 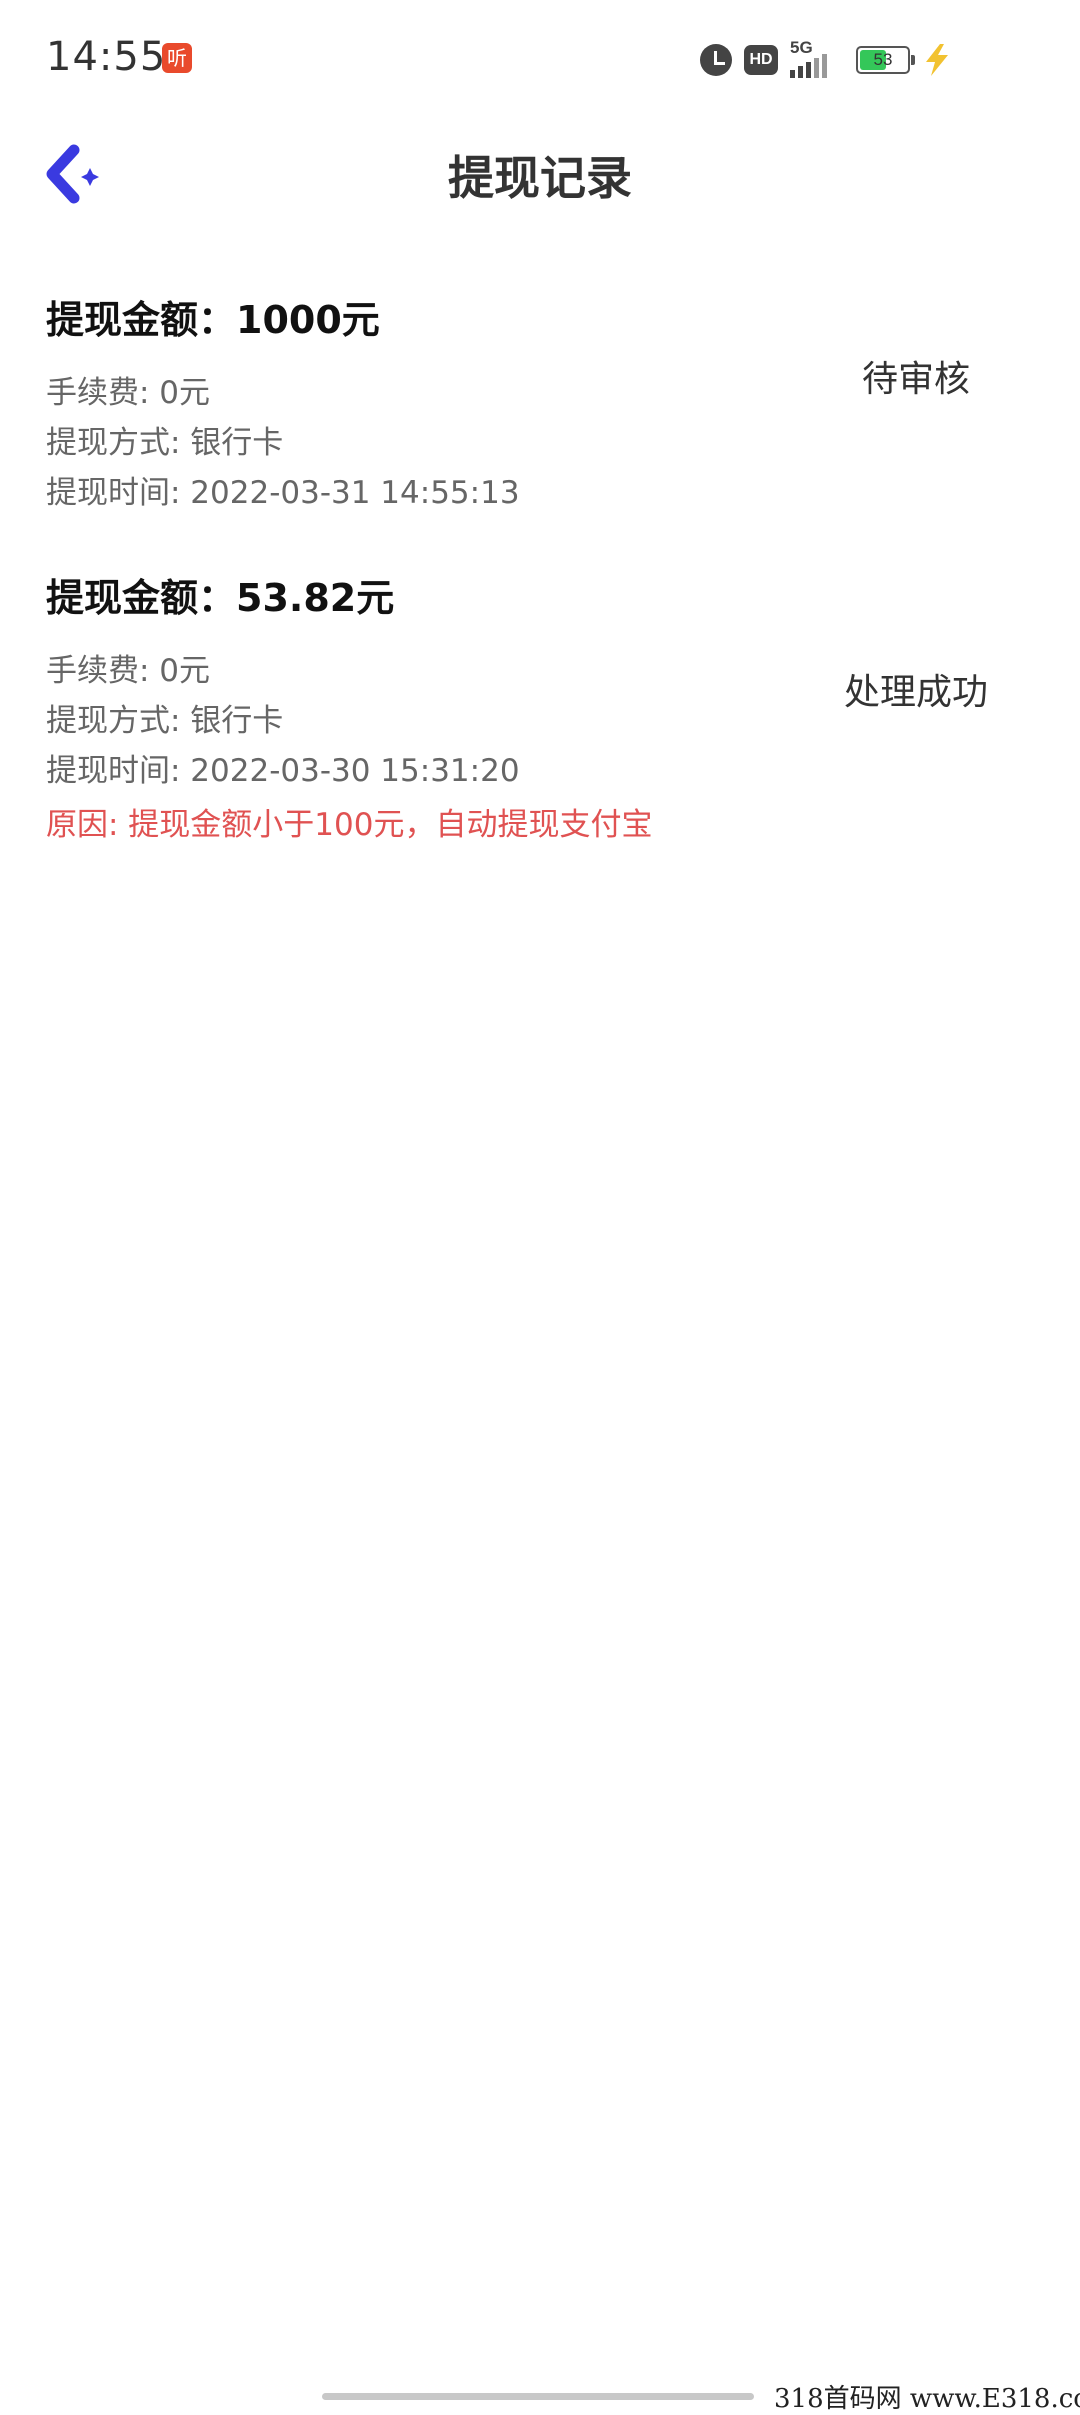 I want to click on battery-tip, so click(x=913, y=60).